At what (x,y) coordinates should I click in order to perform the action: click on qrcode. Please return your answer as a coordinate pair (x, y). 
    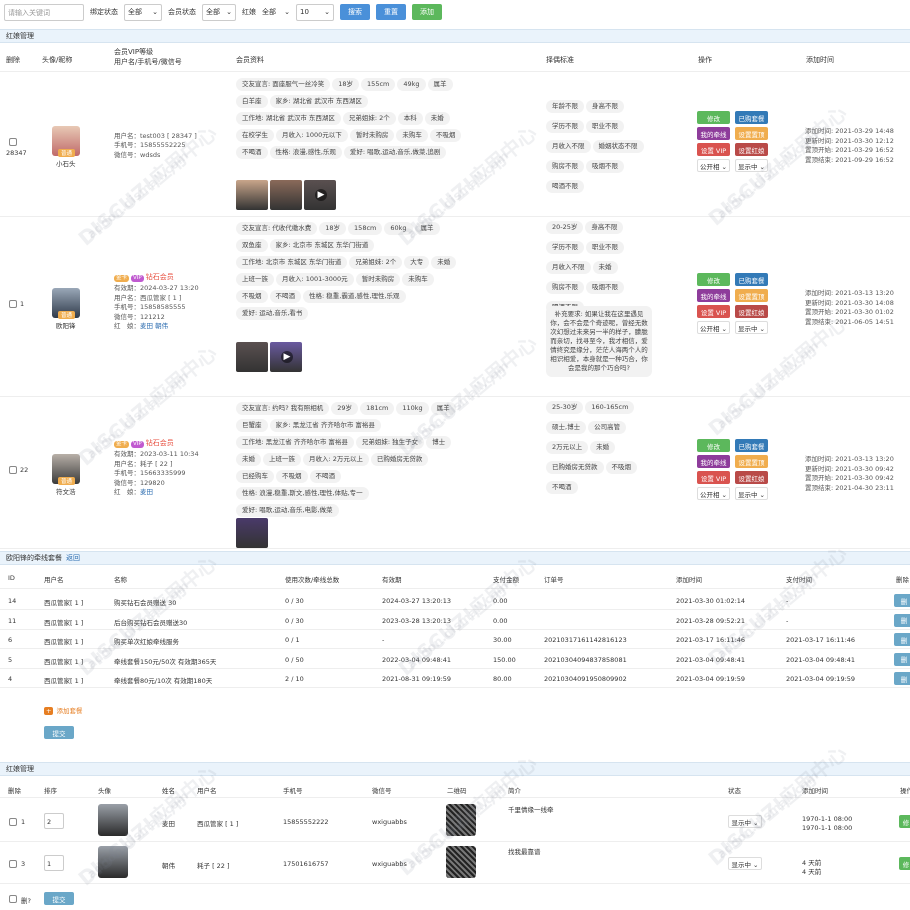
    Looking at the image, I should click on (461, 862).